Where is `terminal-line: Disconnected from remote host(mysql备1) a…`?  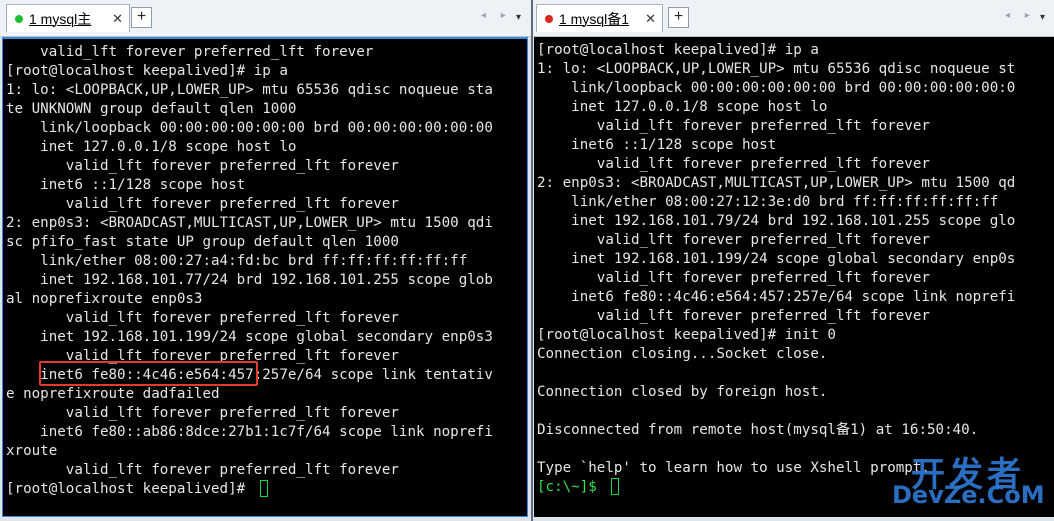
terminal-line: Disconnected from remote host(mysql备1) a… is located at coordinates (758, 430).